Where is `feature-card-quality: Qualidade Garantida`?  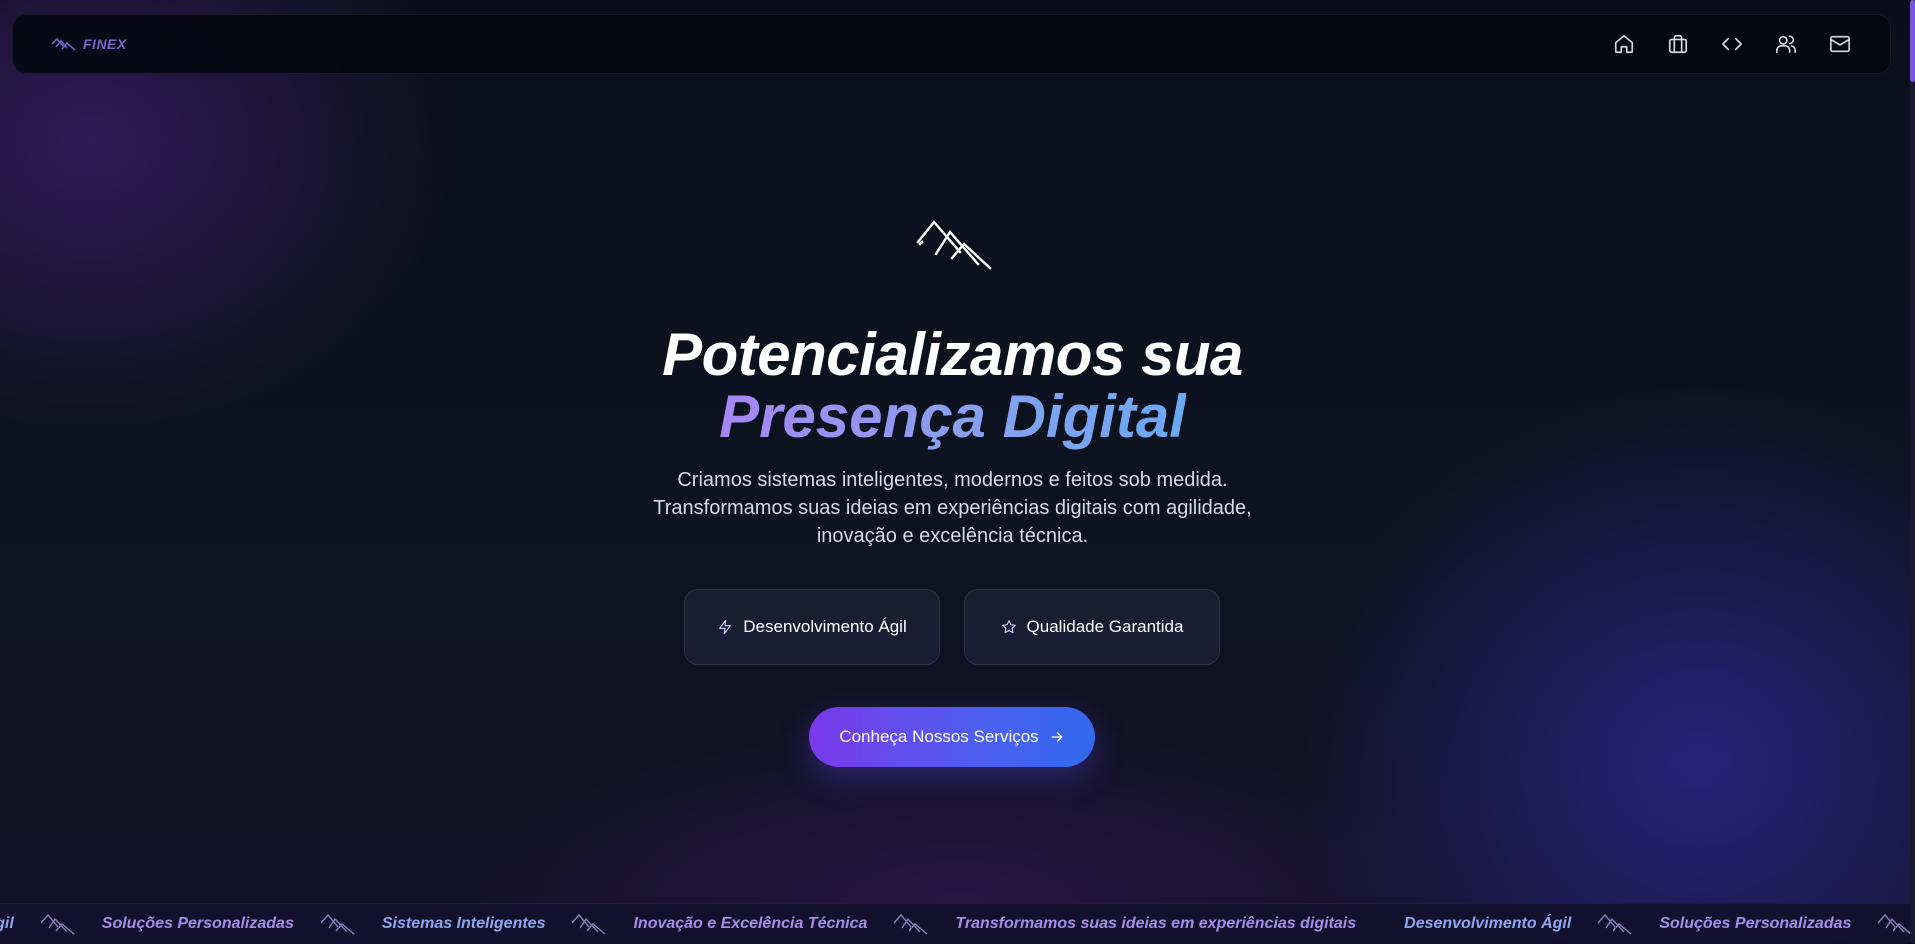
feature-card-quality: Qualidade Garantida is located at coordinates (1092, 627).